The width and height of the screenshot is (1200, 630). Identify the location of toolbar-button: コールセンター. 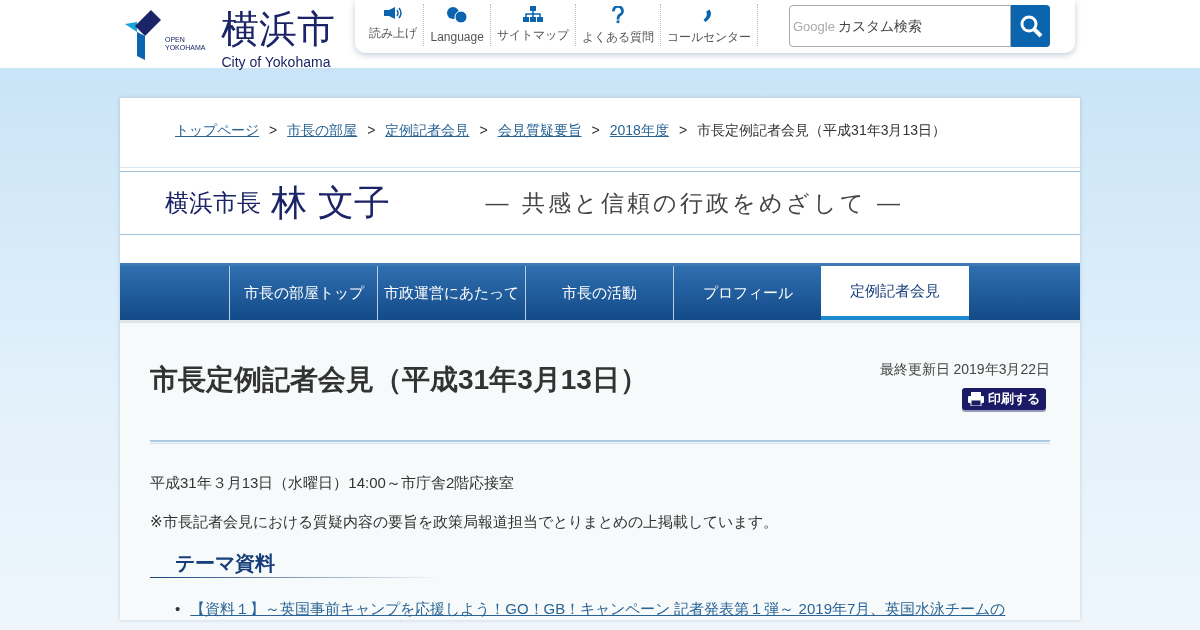
(709, 25).